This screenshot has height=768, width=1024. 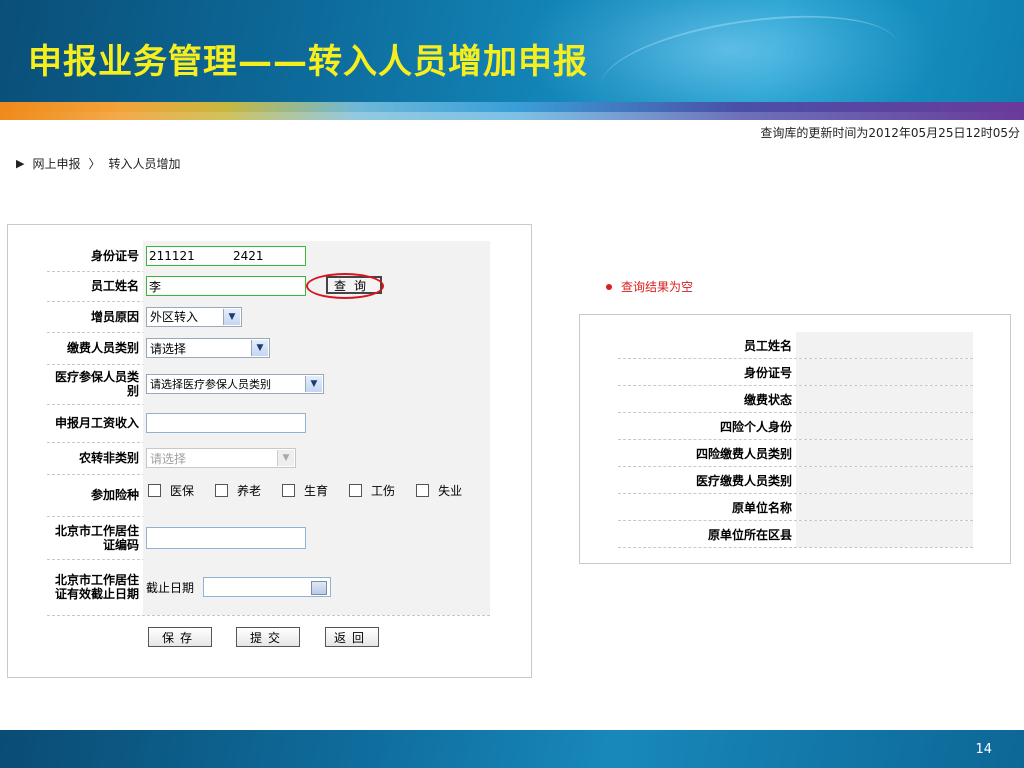 What do you see at coordinates (743, 453) in the screenshot?
I see `result-label: 四险缴费人员类别` at bounding box center [743, 453].